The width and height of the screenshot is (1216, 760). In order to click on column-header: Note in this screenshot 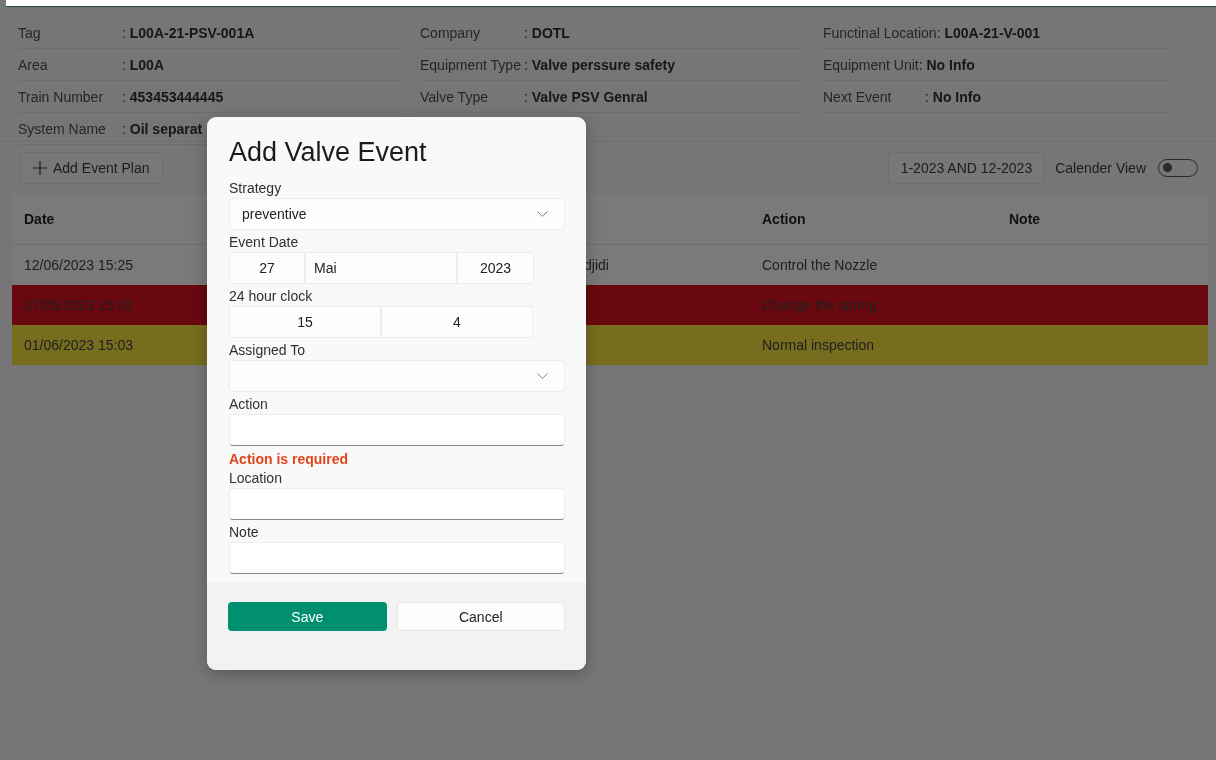, I will do `click(1025, 219)`.